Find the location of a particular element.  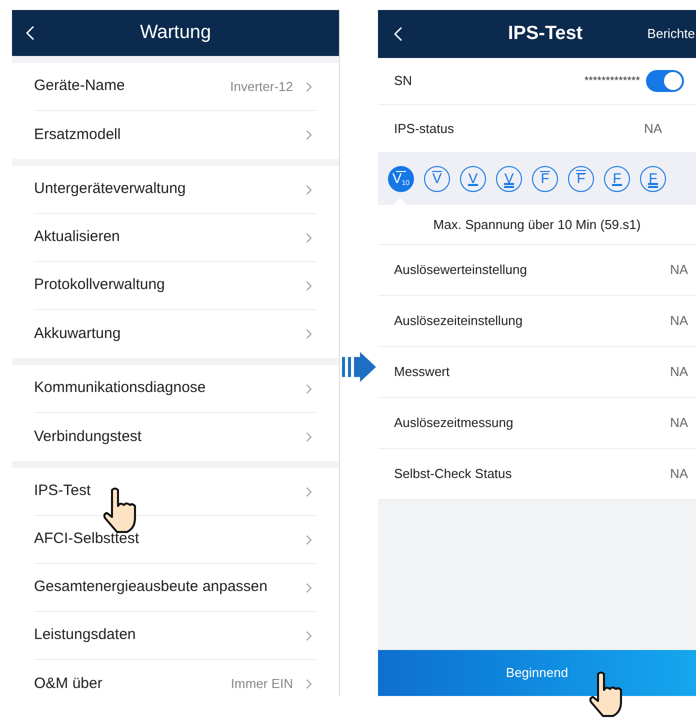

menu-item: Gesamtenergieausbeute anpassen is located at coordinates (175, 588).